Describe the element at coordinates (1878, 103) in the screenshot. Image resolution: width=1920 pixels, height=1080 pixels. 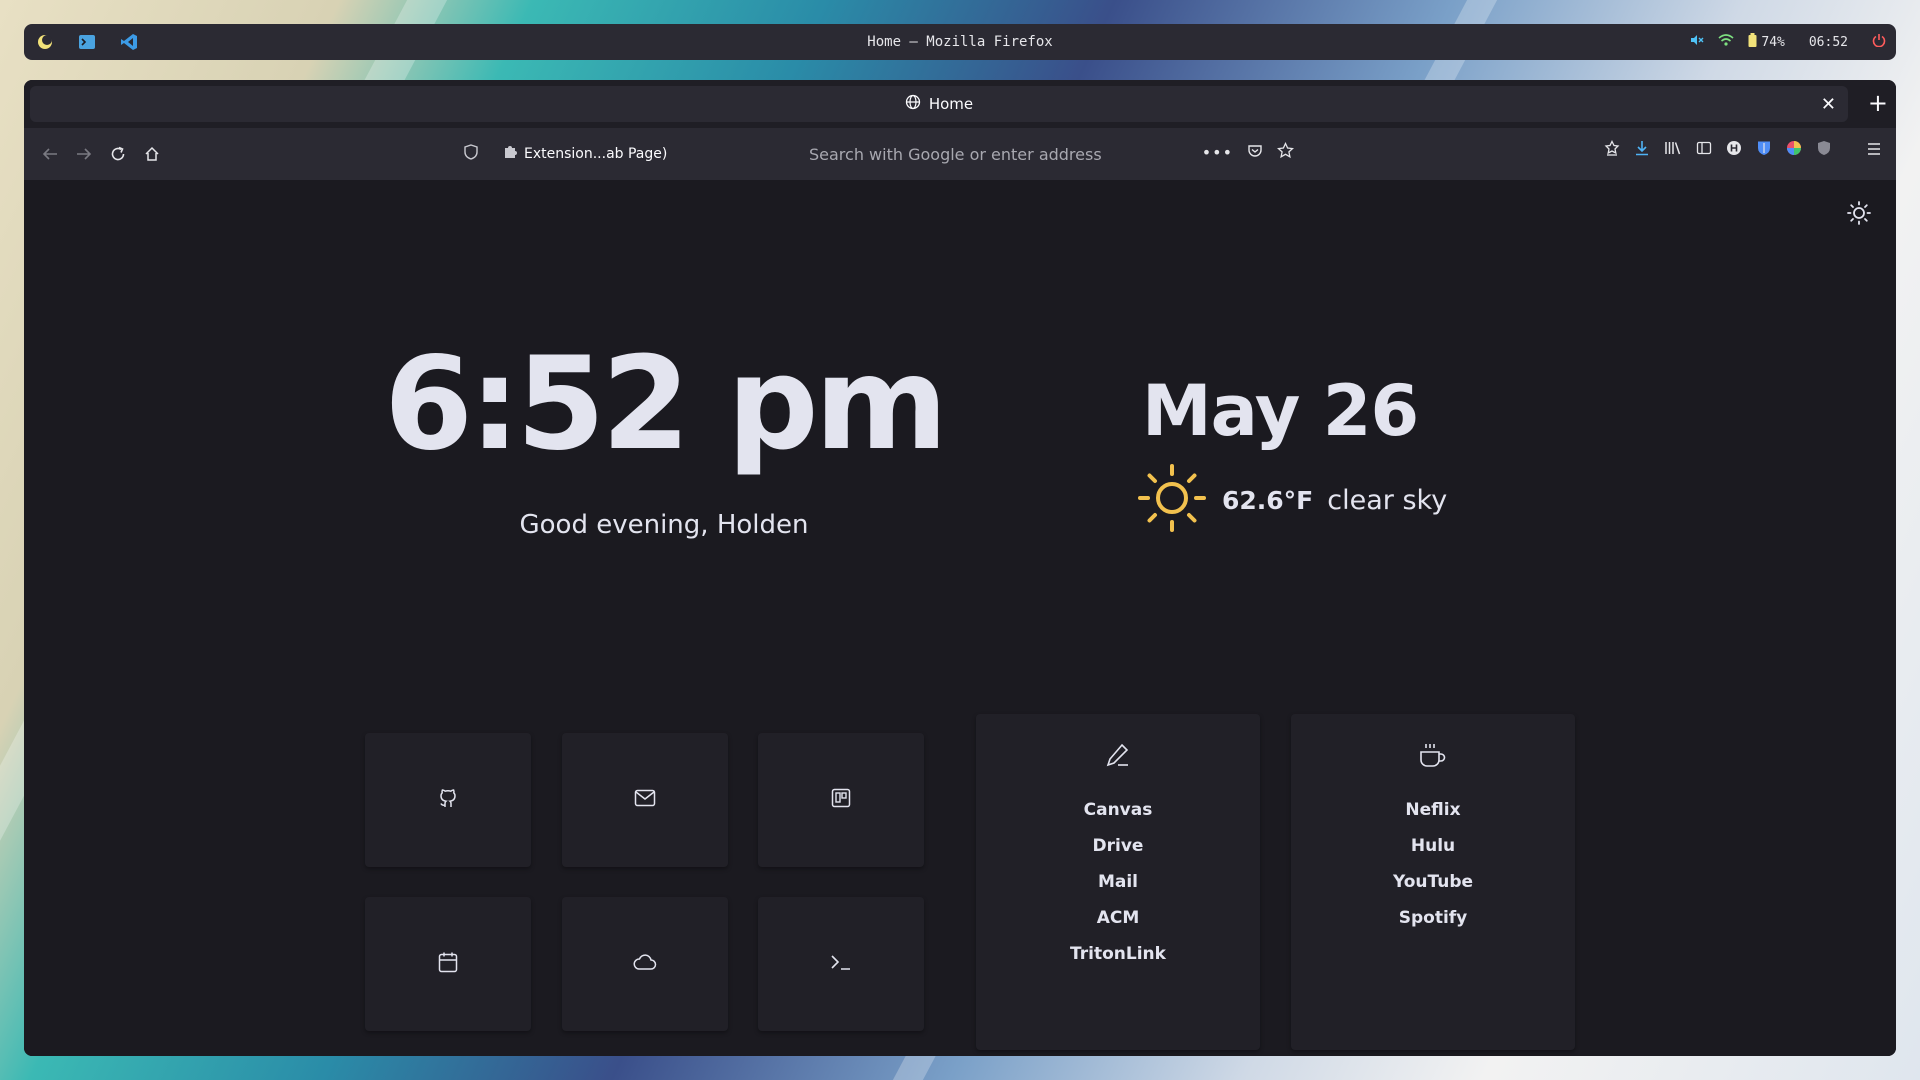
I see `new-tab-button: +` at that location.